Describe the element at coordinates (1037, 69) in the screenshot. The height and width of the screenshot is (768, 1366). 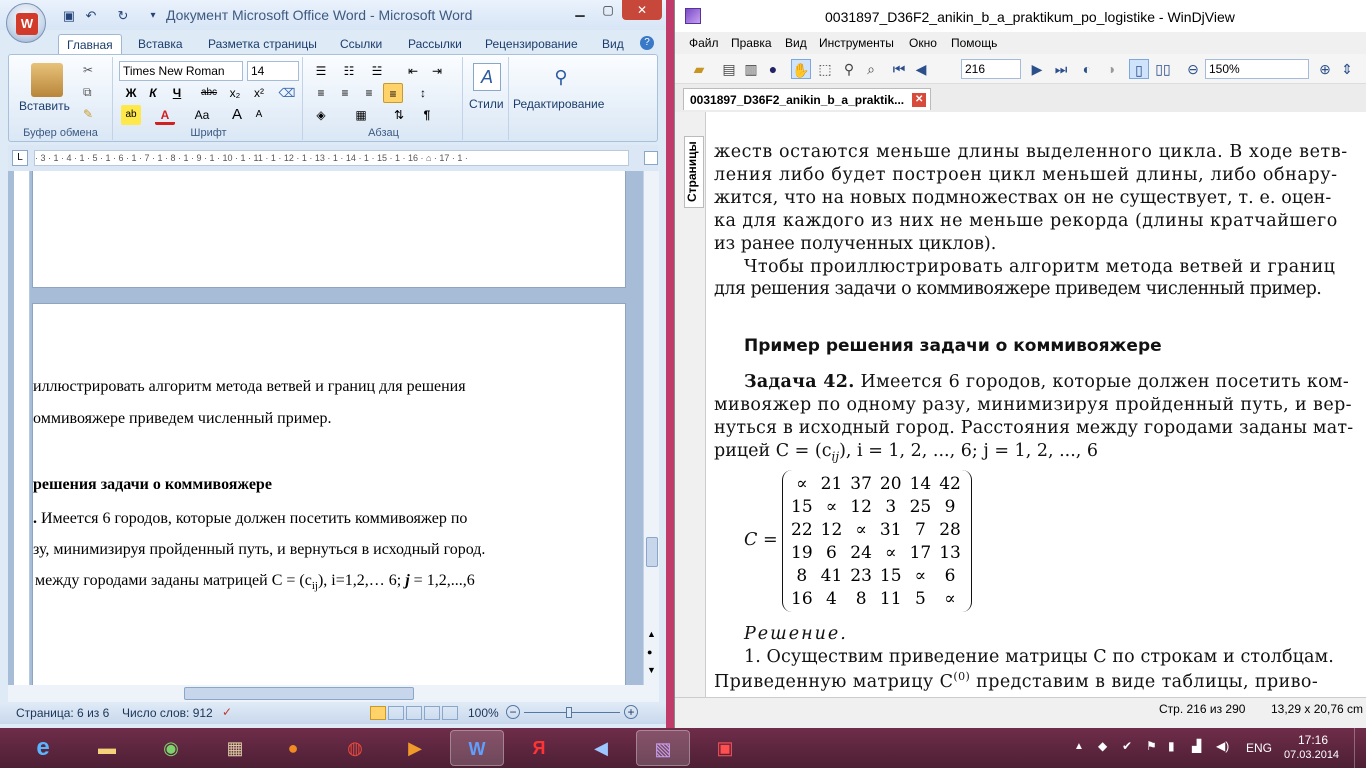
I see `next-page-icon: ▶` at that location.